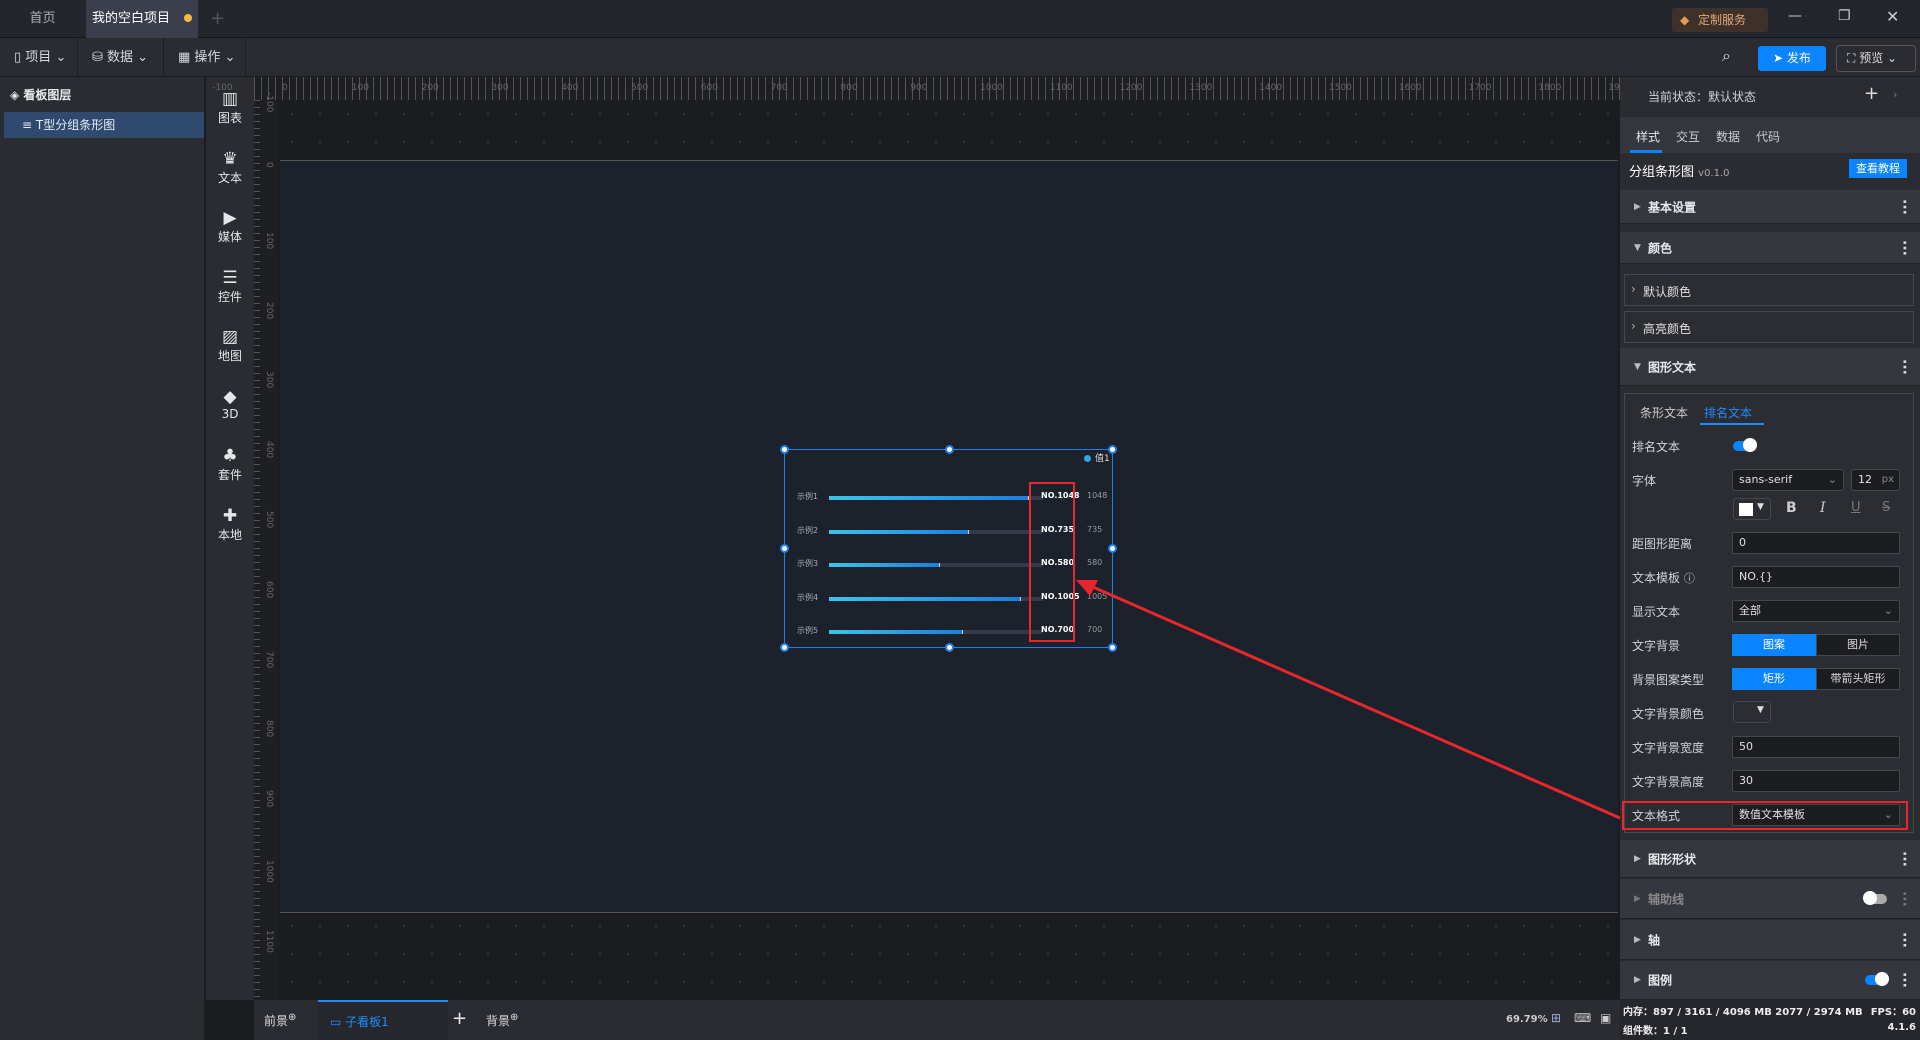 Image resolution: width=1920 pixels, height=1040 pixels. What do you see at coordinates (1816, 781) in the screenshot?
I see `bg-height-input: 30` at bounding box center [1816, 781].